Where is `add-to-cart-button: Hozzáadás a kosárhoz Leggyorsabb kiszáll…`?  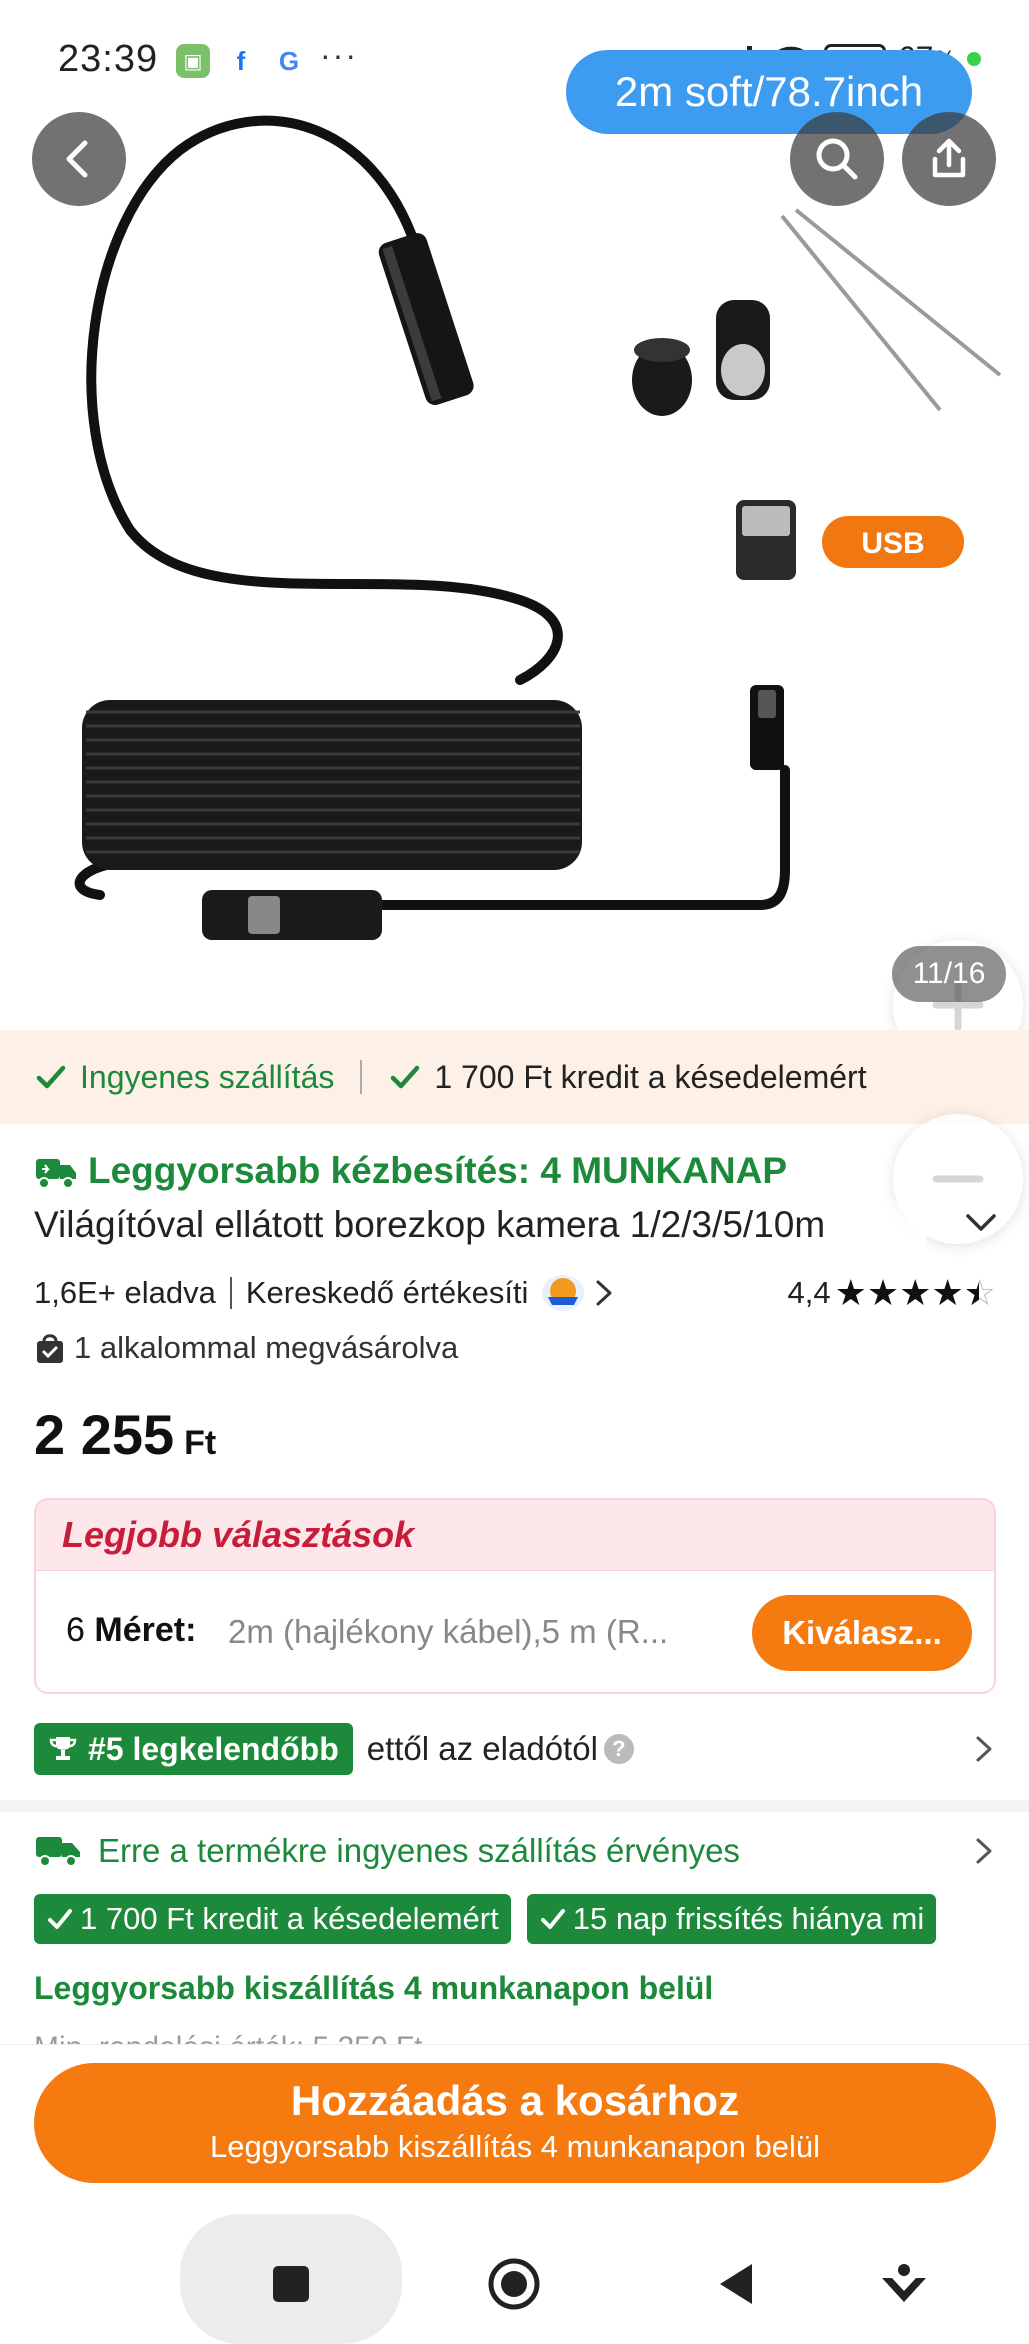 add-to-cart-button: Hozzáadás a kosárhoz Leggyorsabb kiszáll… is located at coordinates (515, 2123).